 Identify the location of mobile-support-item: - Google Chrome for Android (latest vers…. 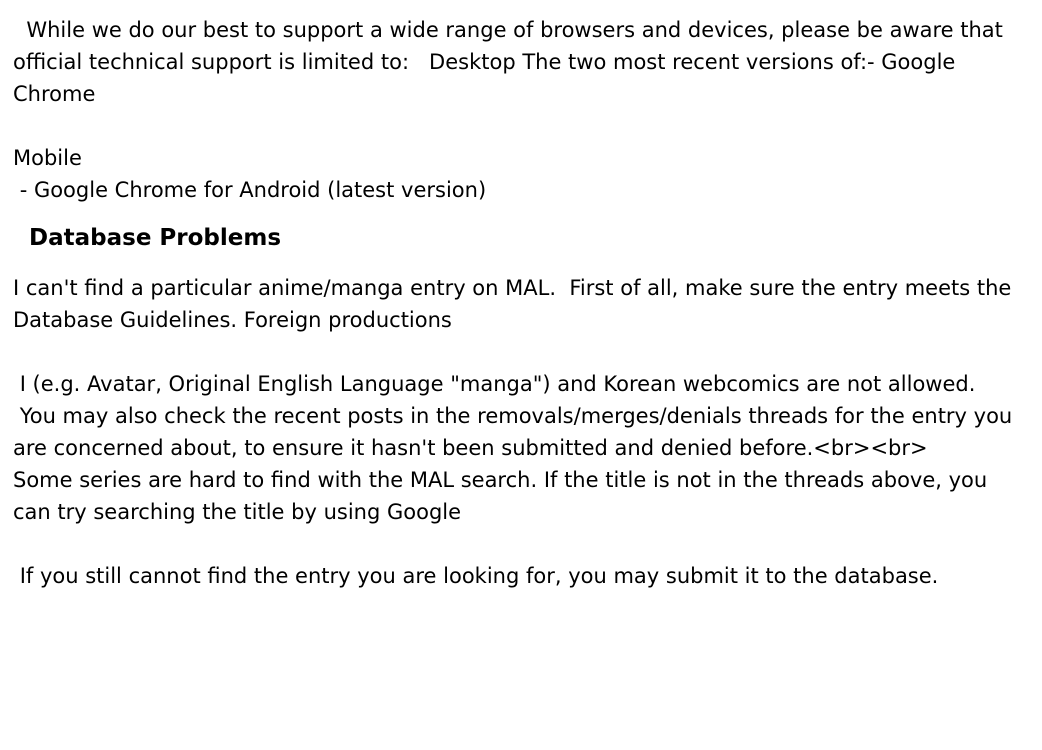
(250, 190).